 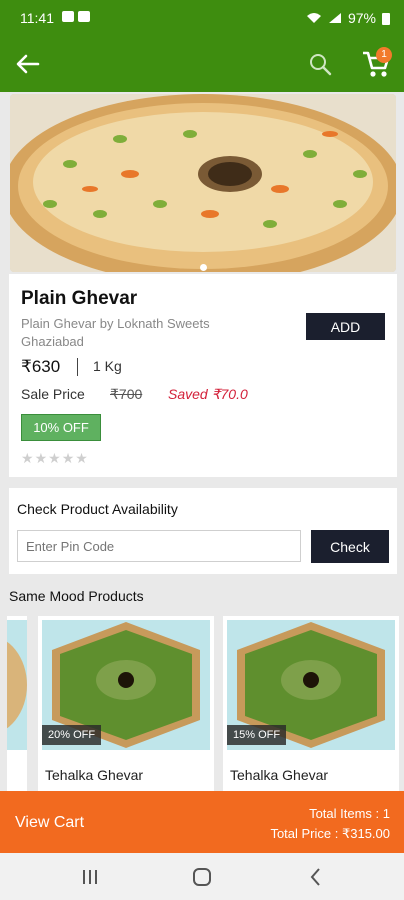 I want to click on back-arrow-icon, so click(x=28, y=64).